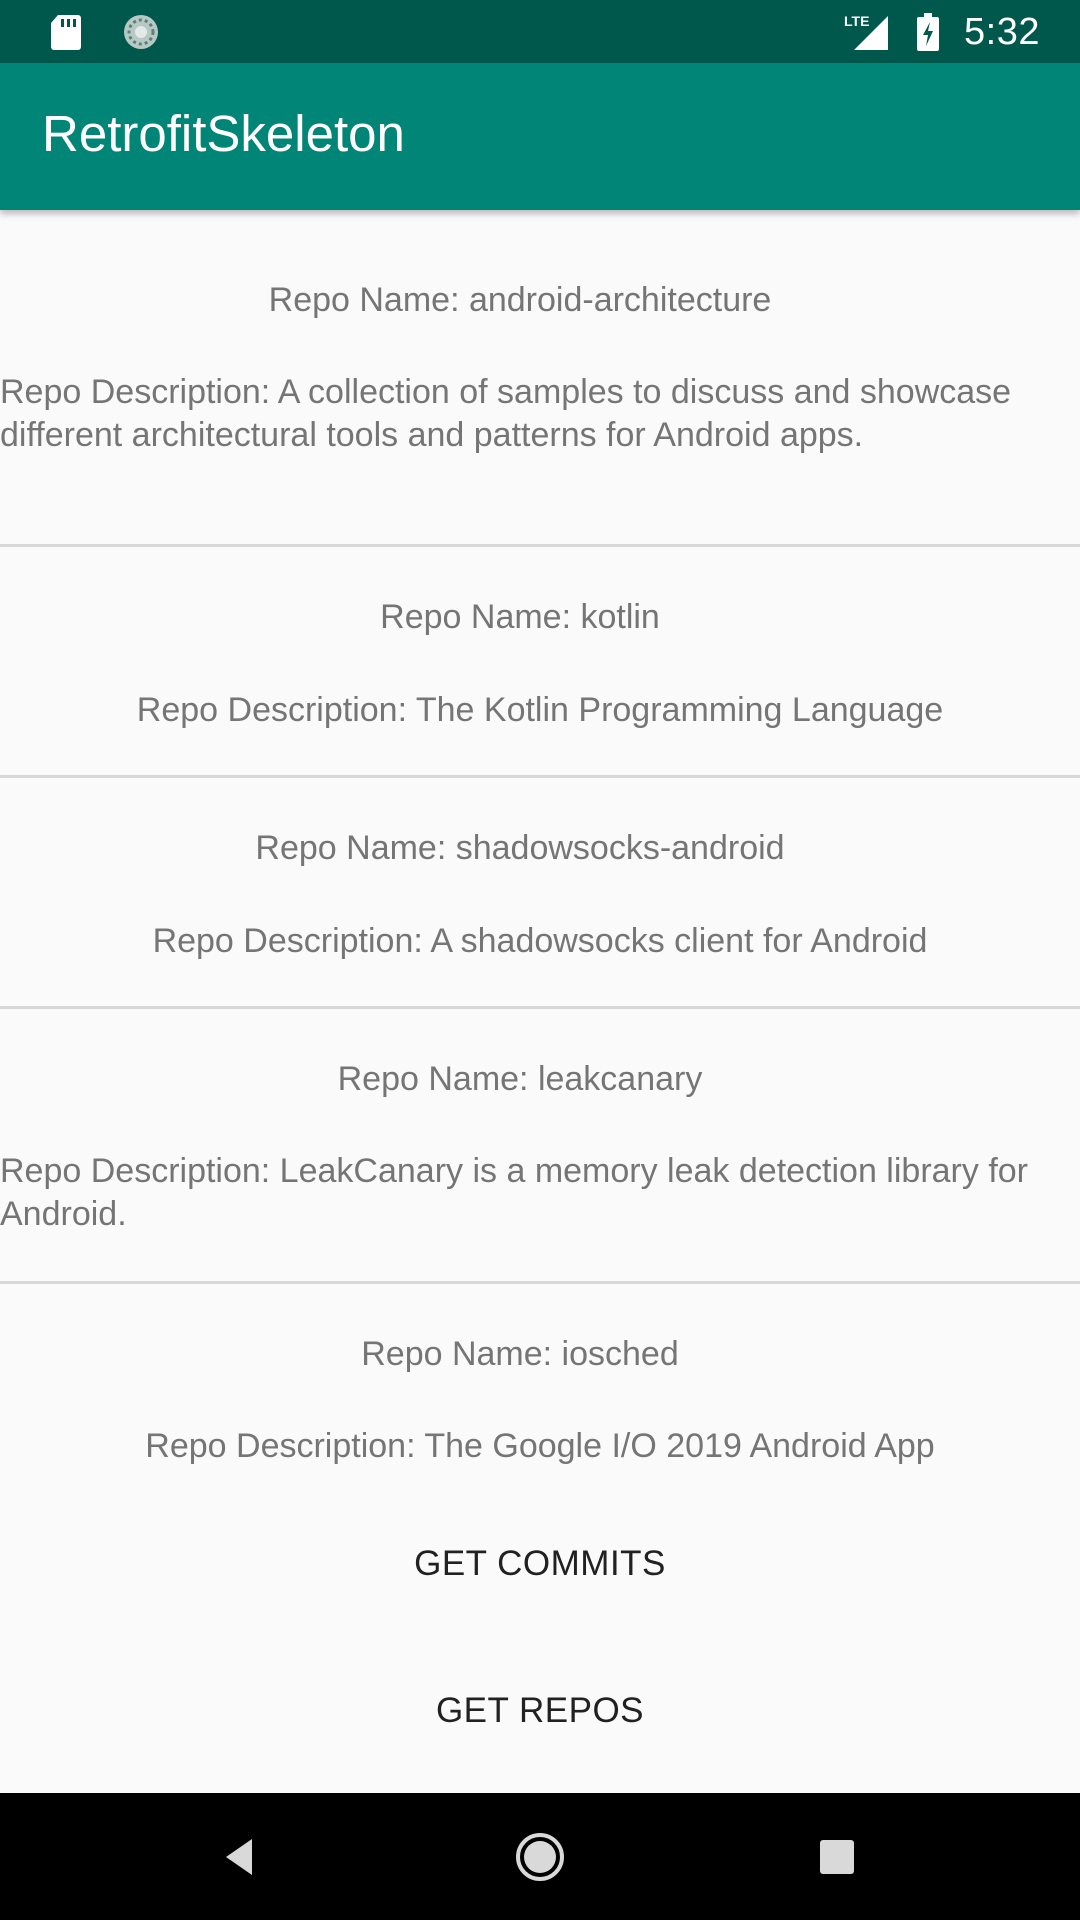  Describe the element at coordinates (866, 31) in the screenshot. I see `lte-signal-icon: LTE` at that location.